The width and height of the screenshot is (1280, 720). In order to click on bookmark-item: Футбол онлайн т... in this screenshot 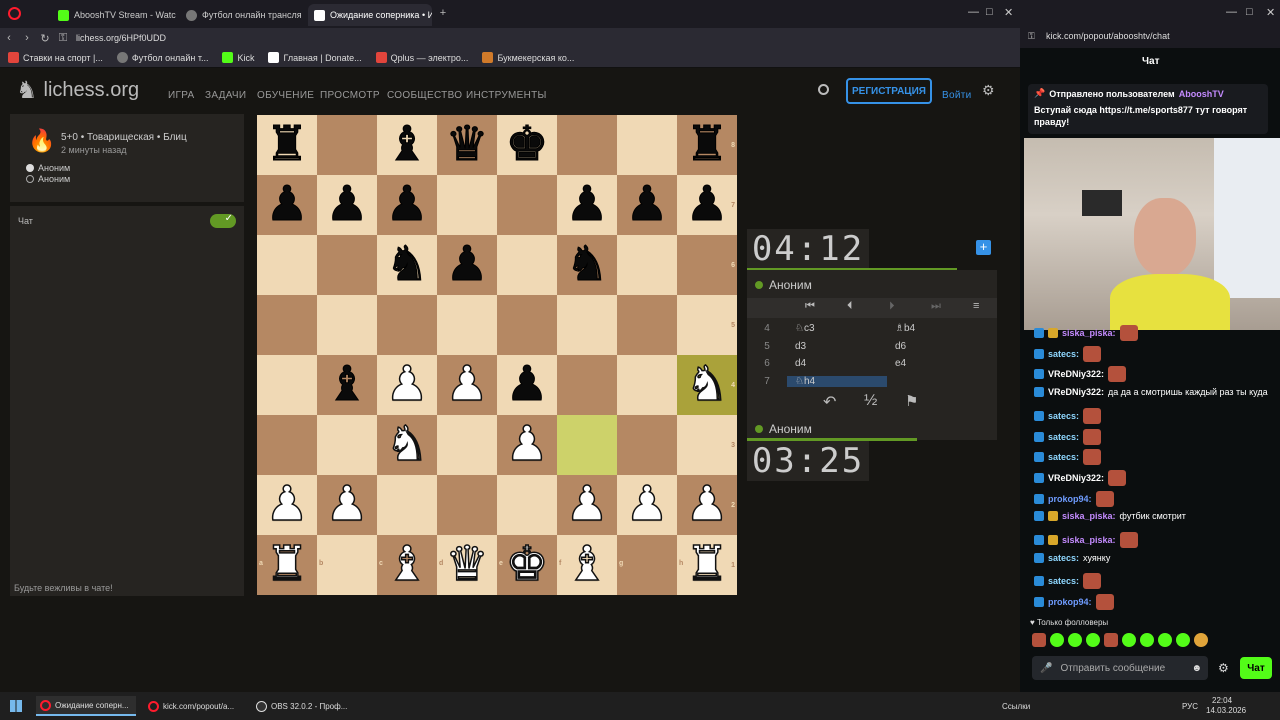, I will do `click(162, 57)`.